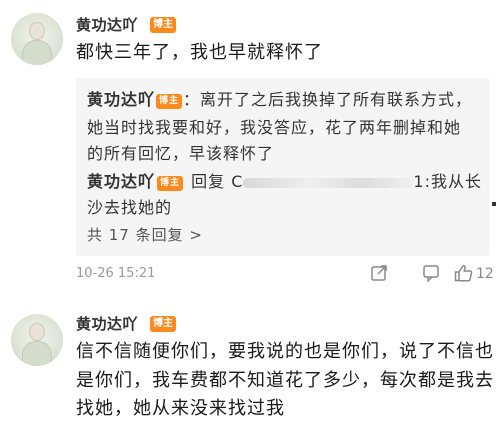 The image size is (499, 425). Describe the element at coordinates (485, 274) in the screenshot. I see `like-count: 12` at that location.